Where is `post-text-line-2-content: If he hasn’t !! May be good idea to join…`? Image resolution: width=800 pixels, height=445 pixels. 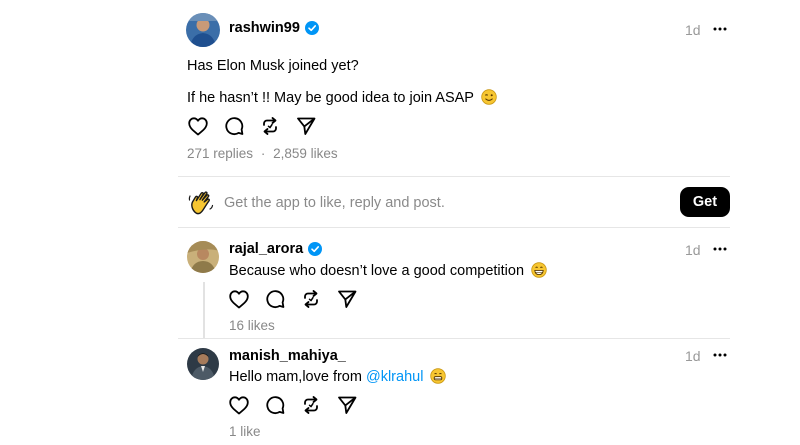 post-text-line-2-content: If he hasn’t !! May be good idea to join… is located at coordinates (330, 98).